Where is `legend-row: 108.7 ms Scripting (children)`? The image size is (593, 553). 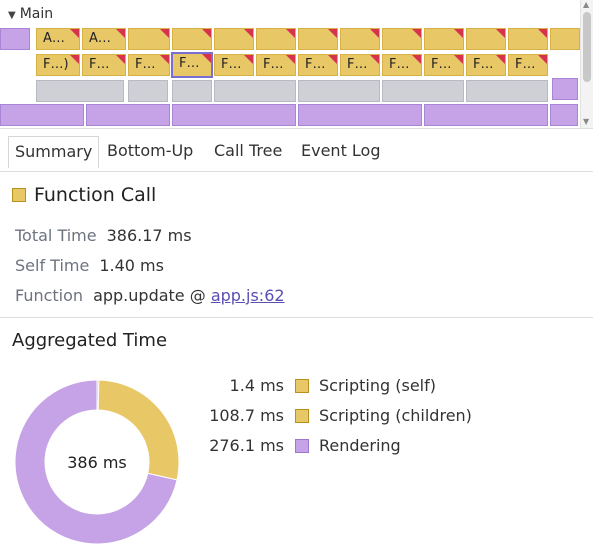 legend-row: 108.7 ms Scripting (children) is located at coordinates (365, 421).